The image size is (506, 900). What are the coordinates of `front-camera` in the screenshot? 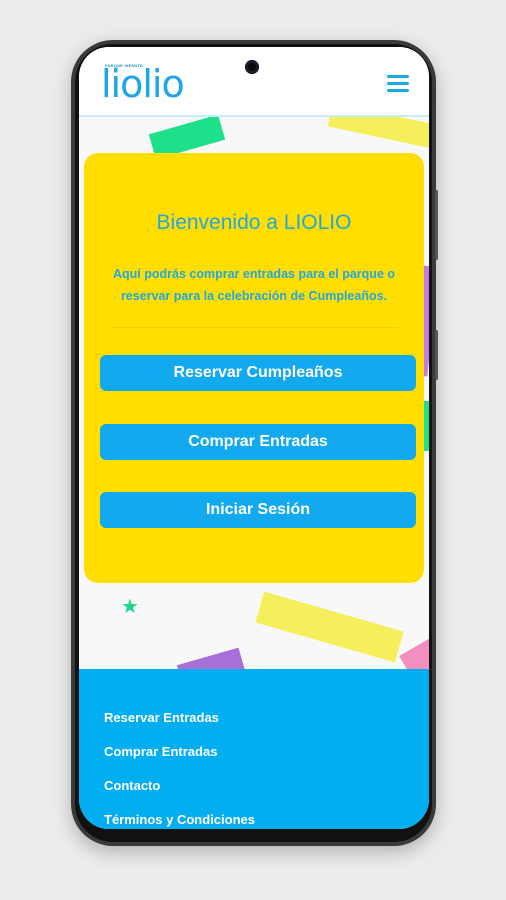 It's located at (252, 67).